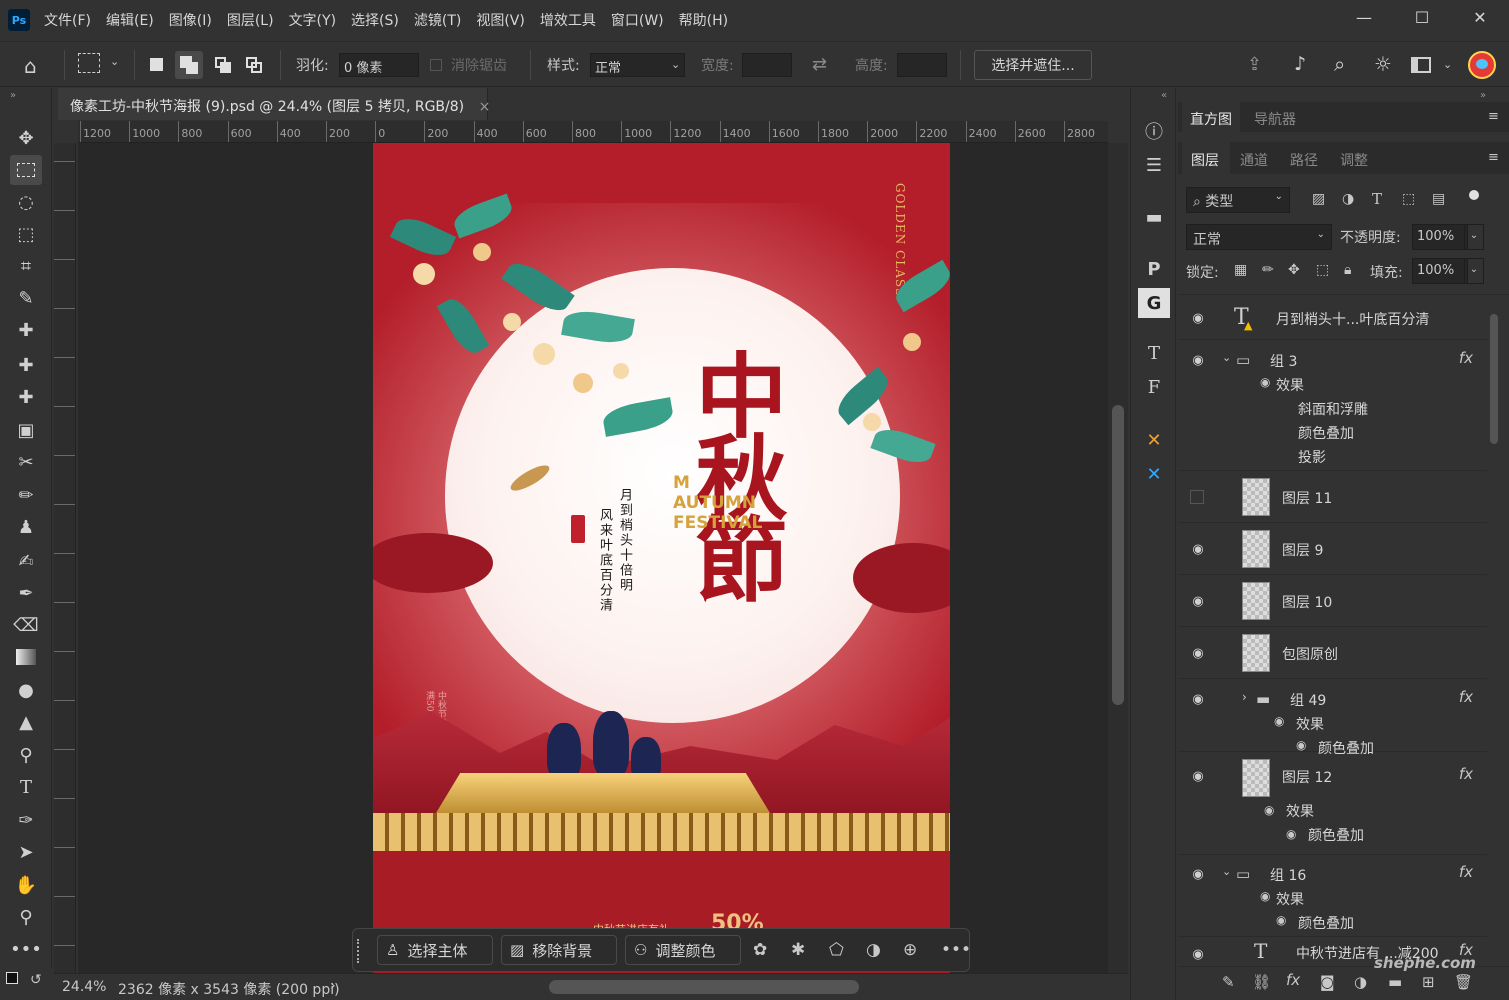 Image resolution: width=1509 pixels, height=1000 pixels. I want to click on layer-row: ◉ 图层 10, so click(1332, 601).